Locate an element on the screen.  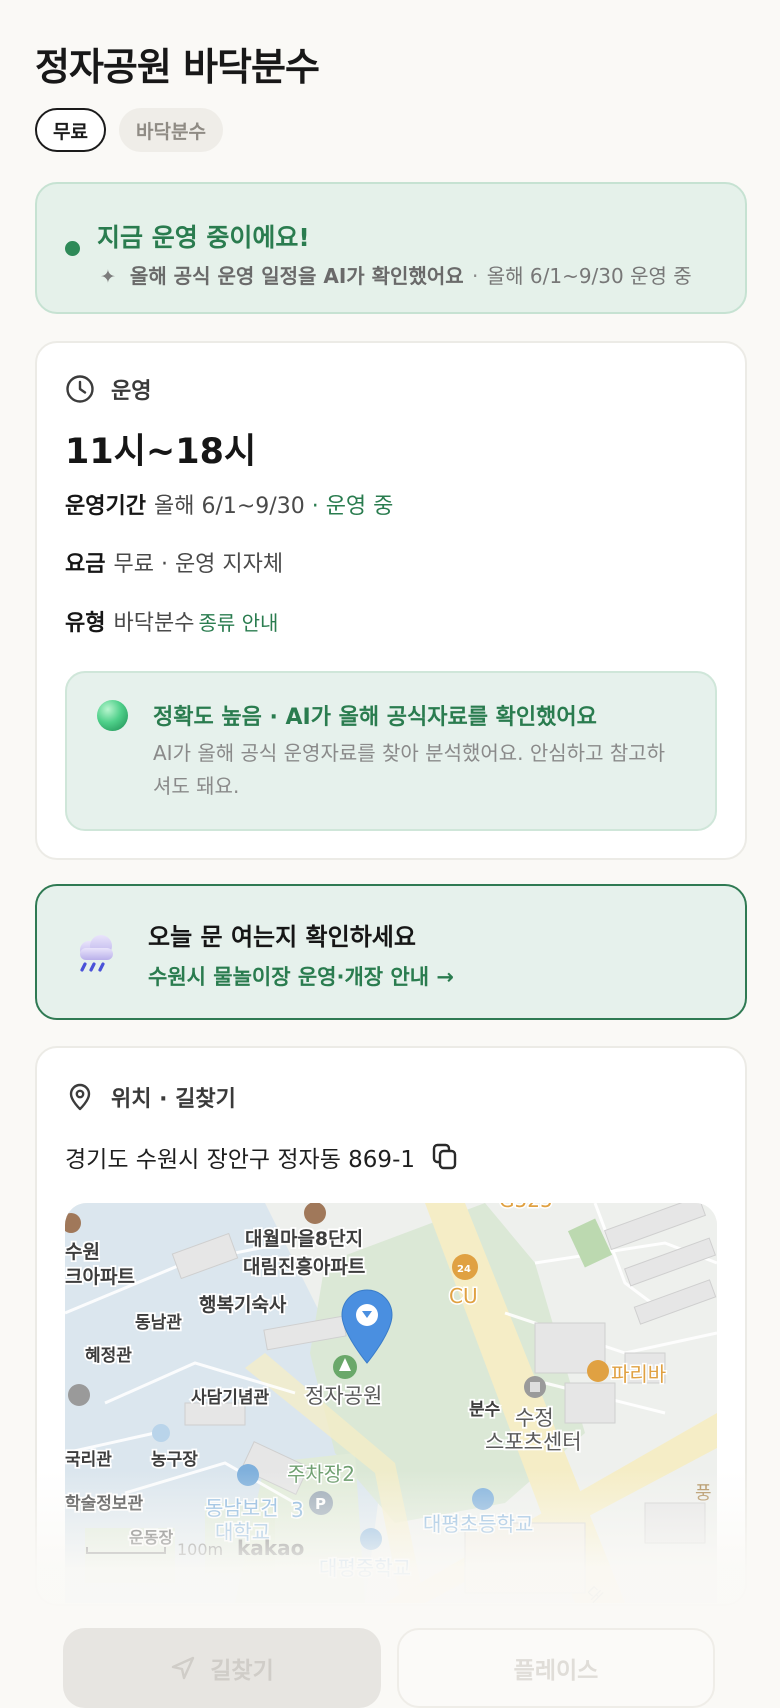
banner-title: 오늘 문 여는지 확인하세요 is located at coordinates (282, 937).